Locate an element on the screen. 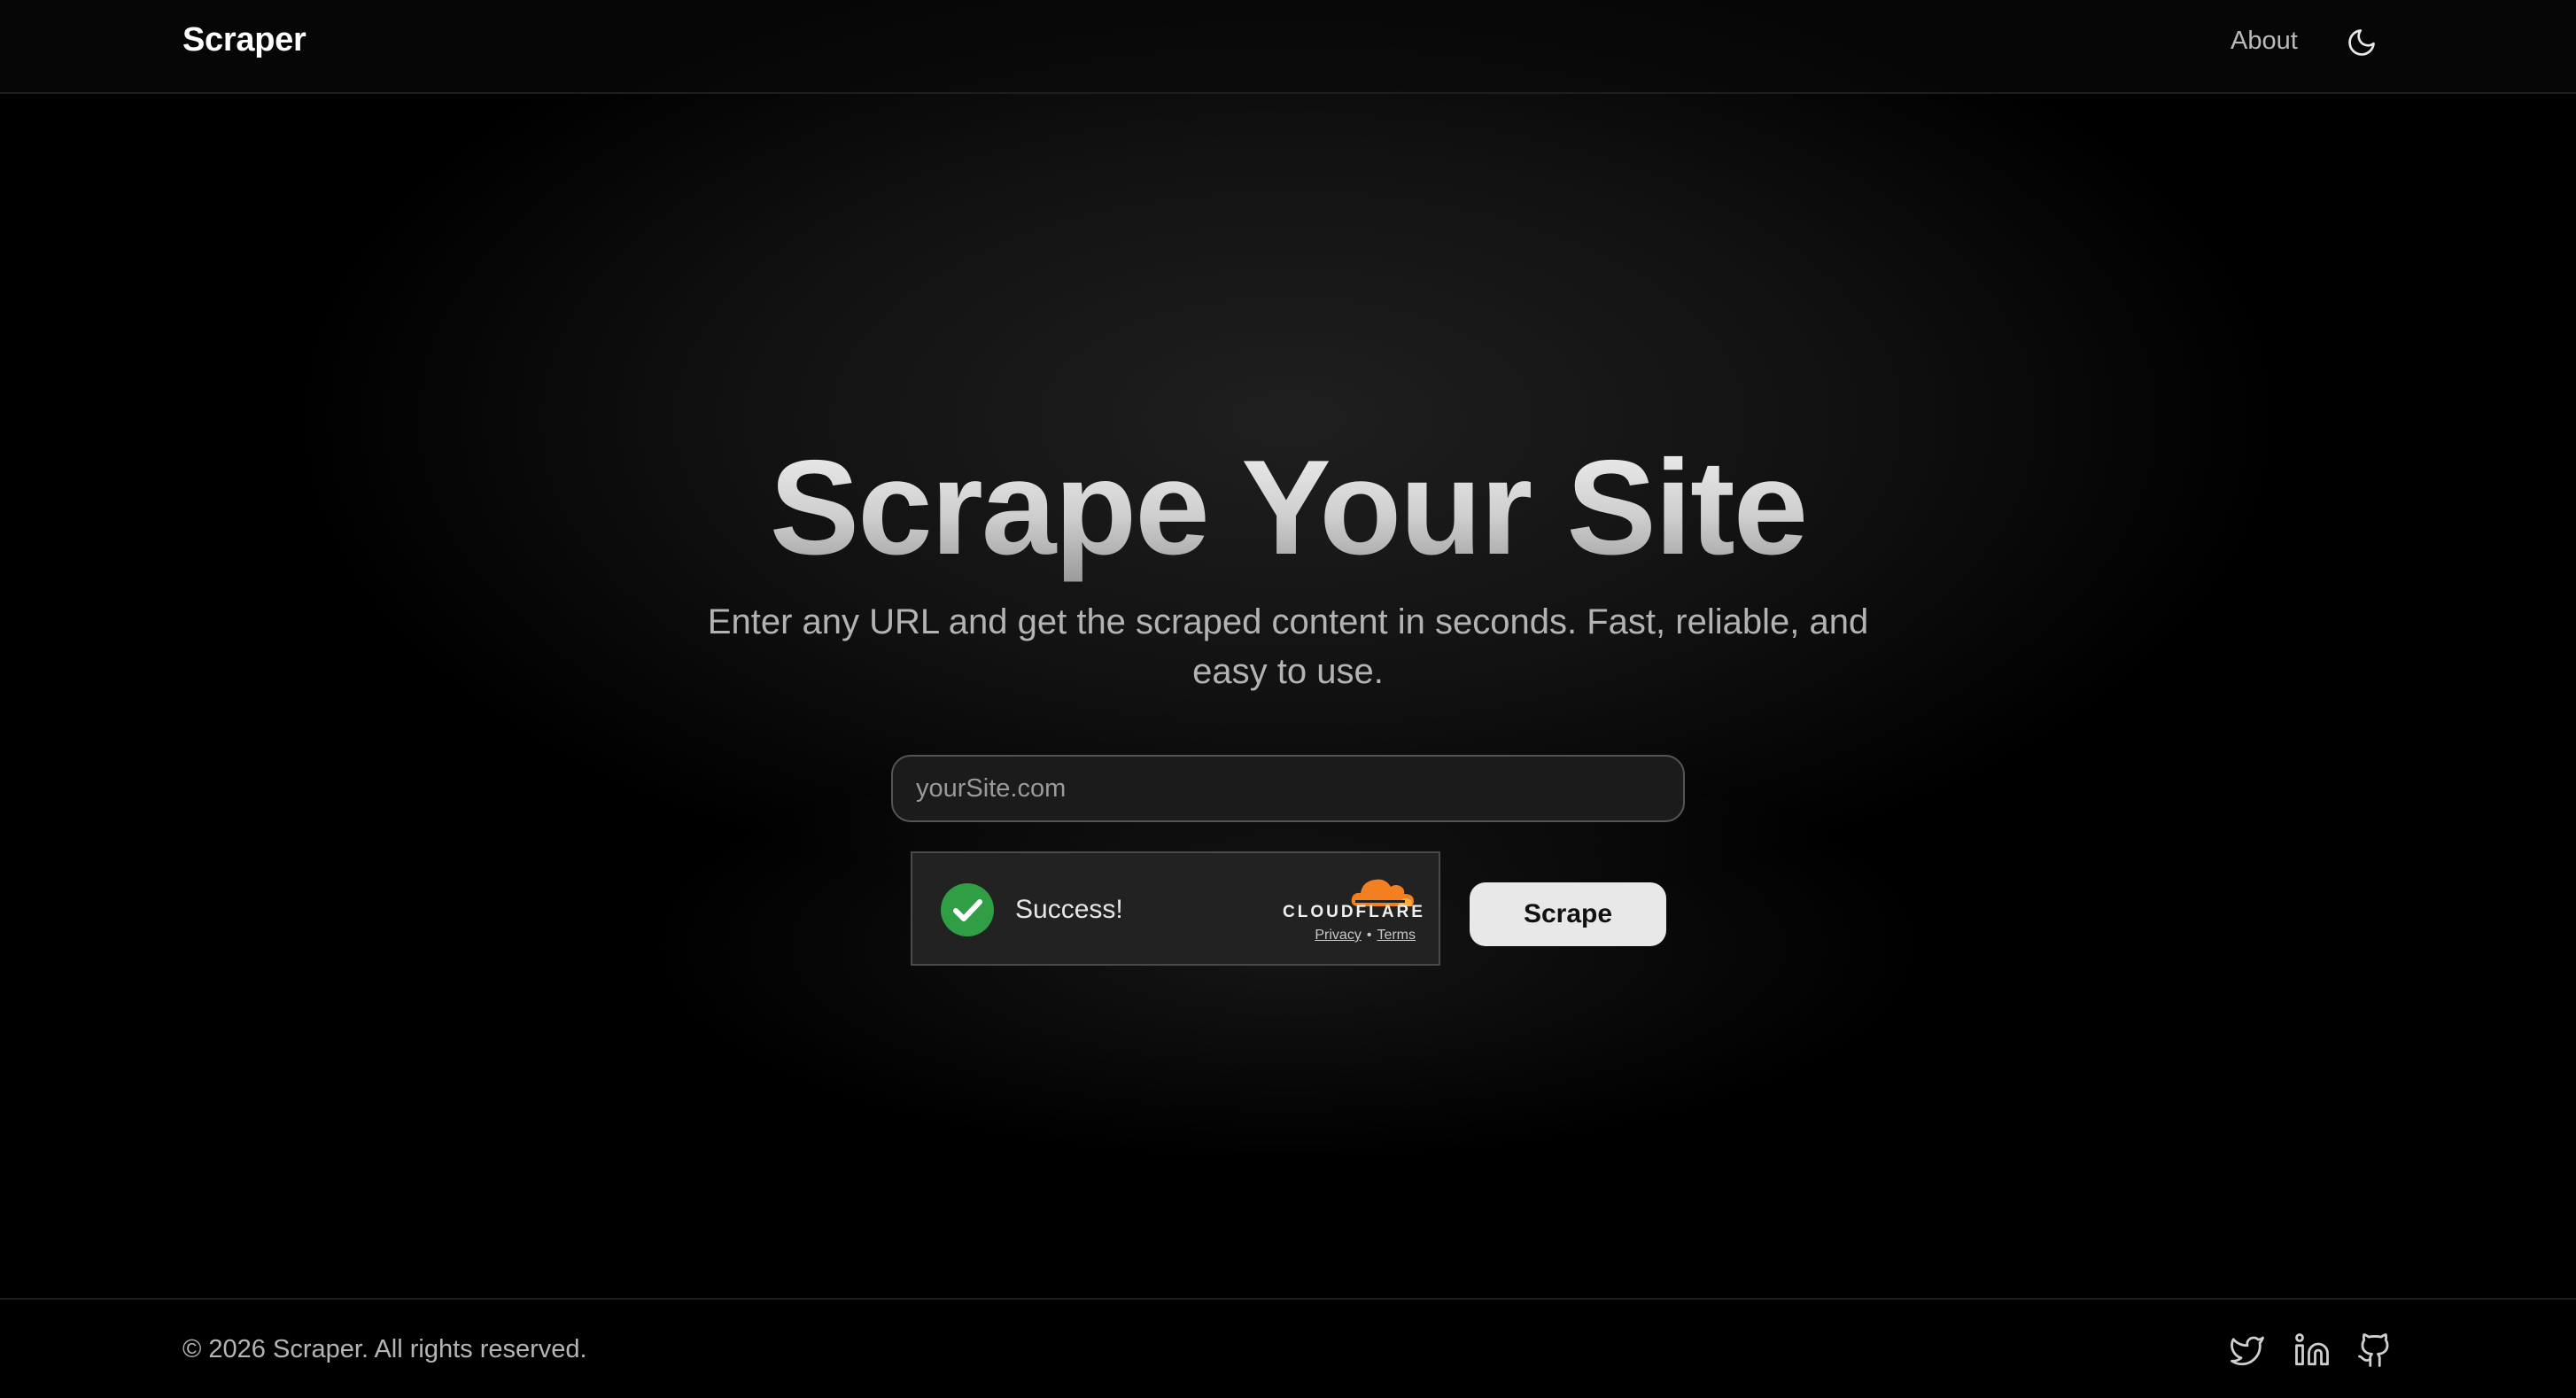 The width and height of the screenshot is (2576, 1398). copyright-text: © 2026 Scraper. All rights reserved. is located at coordinates (384, 1349).